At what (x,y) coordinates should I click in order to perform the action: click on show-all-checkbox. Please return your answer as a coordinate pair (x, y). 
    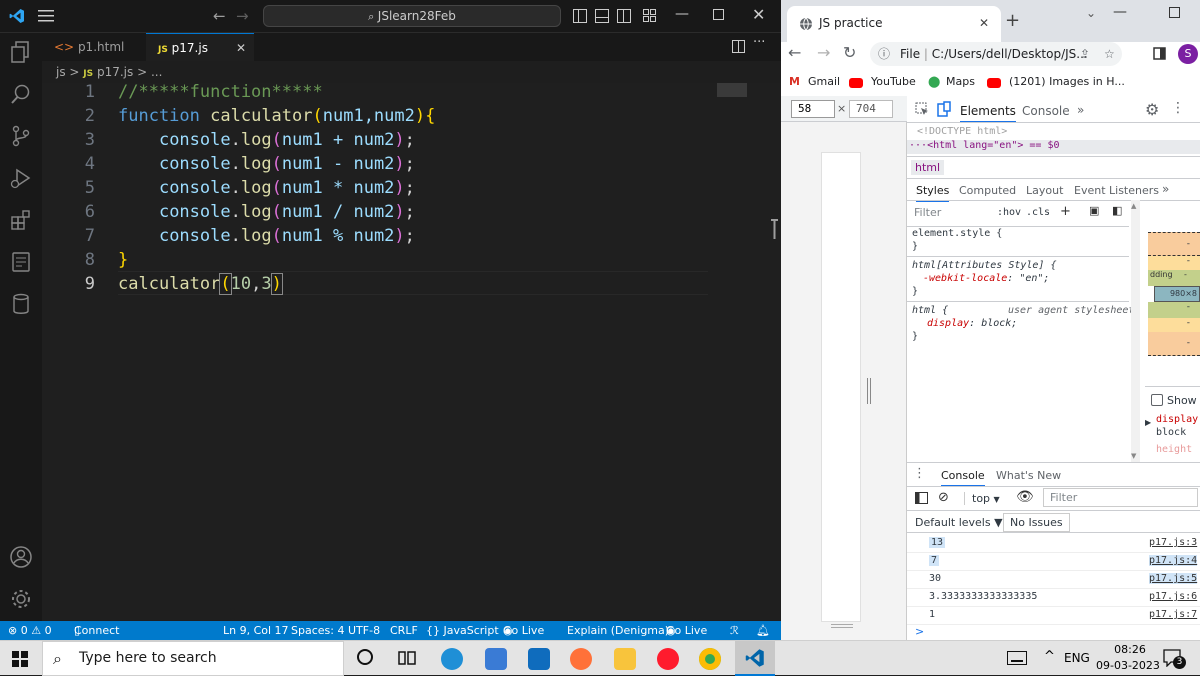
    Looking at the image, I should click on (1157, 400).